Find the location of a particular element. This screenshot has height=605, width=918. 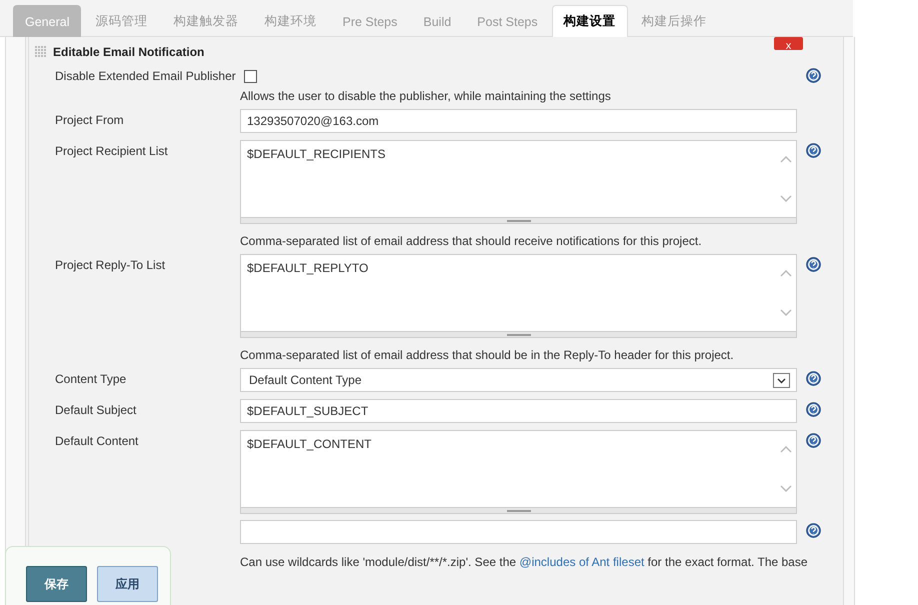

tab: Pre Steps is located at coordinates (370, 21).